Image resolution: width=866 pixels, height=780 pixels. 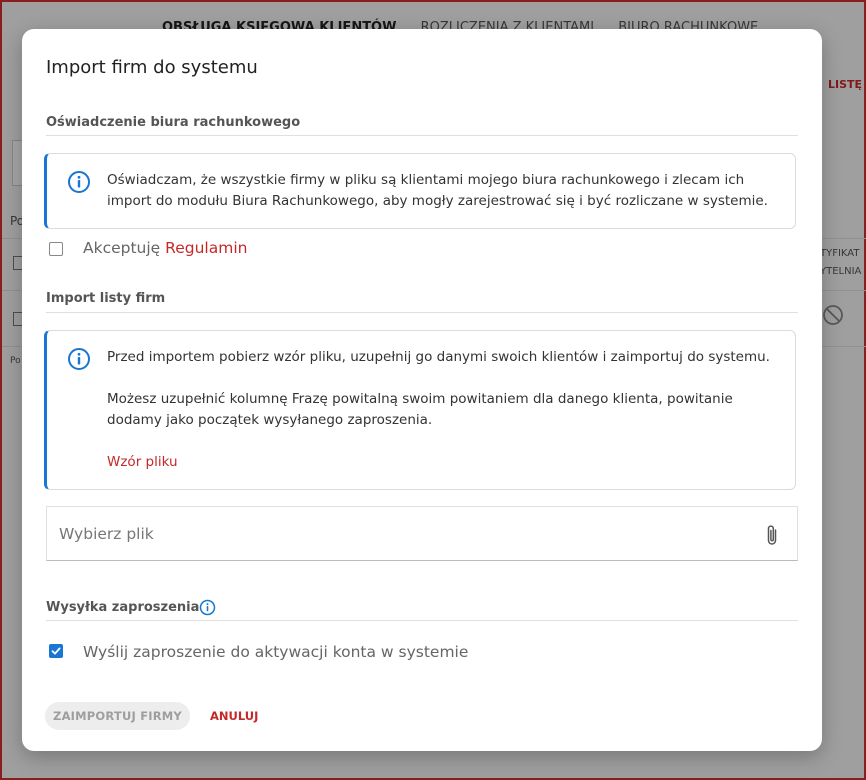 I want to click on accept-terms-text: Akceptuję, so click(x=124, y=248).